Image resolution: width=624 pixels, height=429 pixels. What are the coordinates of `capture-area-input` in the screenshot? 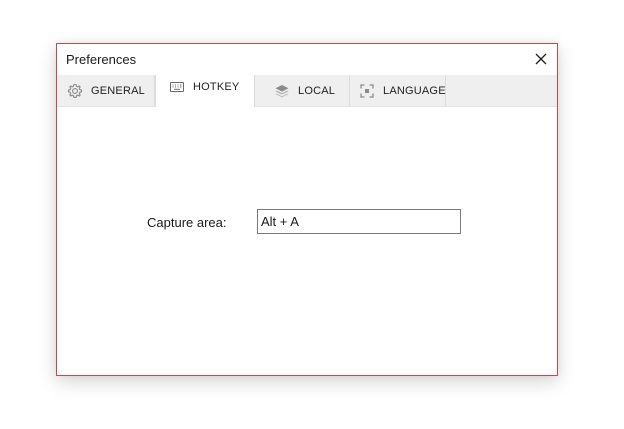 It's located at (359, 221).